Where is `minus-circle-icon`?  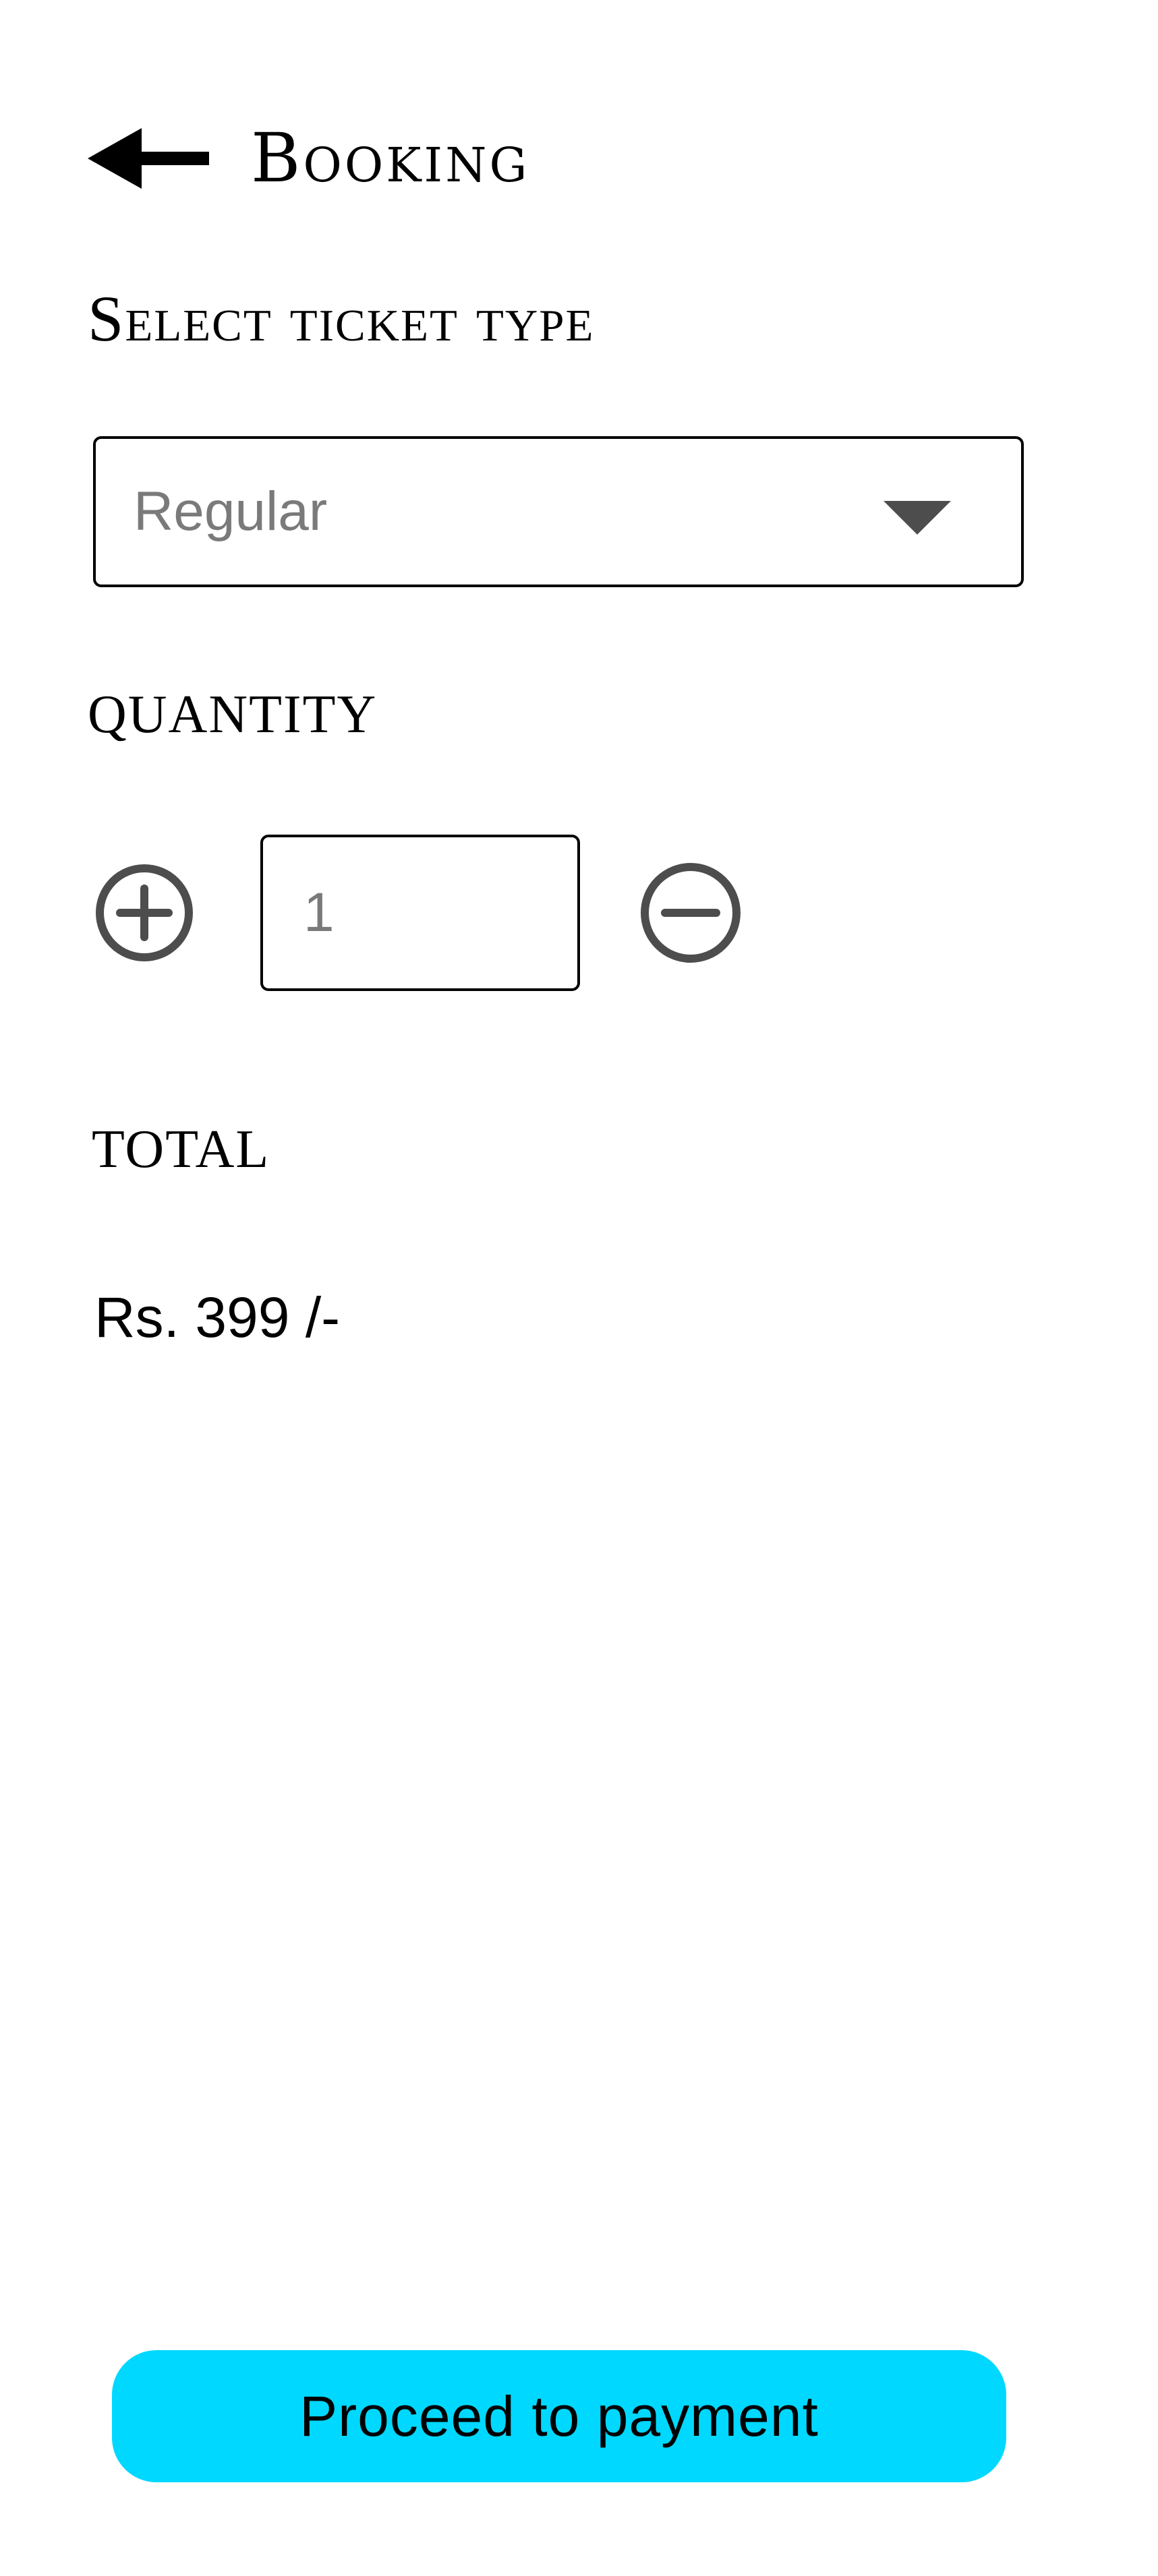
minus-circle-icon is located at coordinates (691, 913).